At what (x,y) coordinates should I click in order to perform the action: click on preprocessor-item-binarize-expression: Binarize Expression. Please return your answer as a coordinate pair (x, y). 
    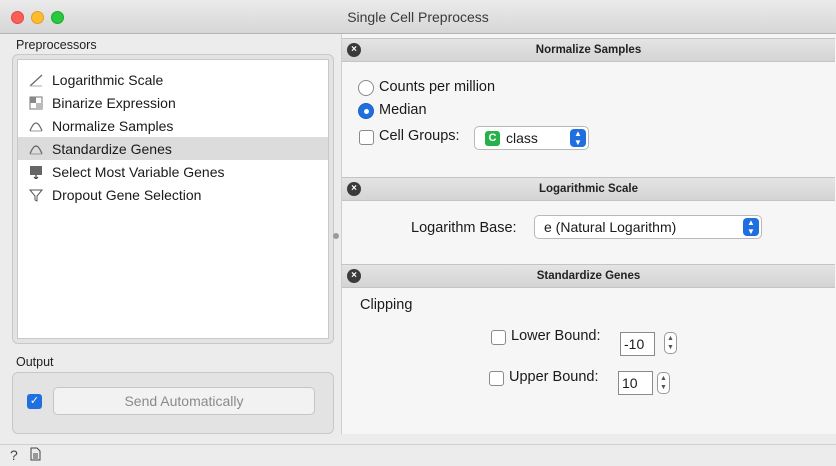
    Looking at the image, I should click on (173, 102).